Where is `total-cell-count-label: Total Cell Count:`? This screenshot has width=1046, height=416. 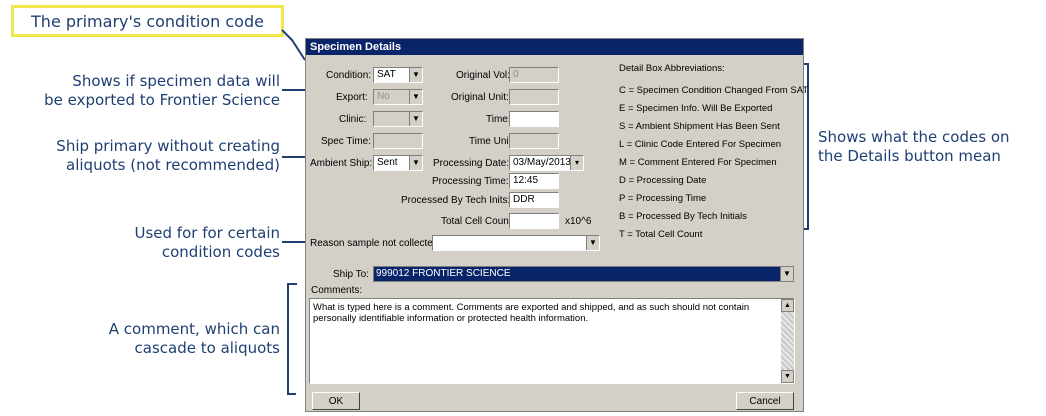 total-cell-count-label: Total Cell Count: is located at coordinates (478, 221).